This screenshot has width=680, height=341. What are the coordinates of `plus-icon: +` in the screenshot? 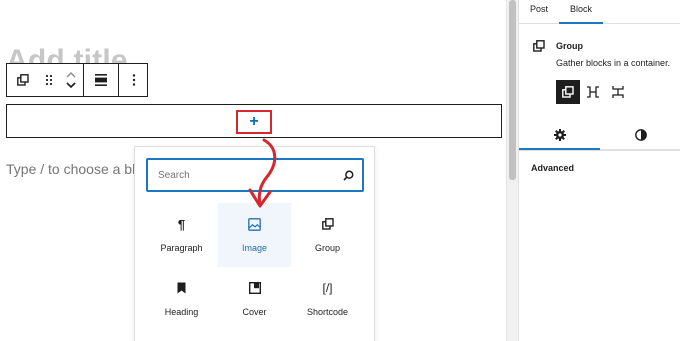 It's located at (254, 121).